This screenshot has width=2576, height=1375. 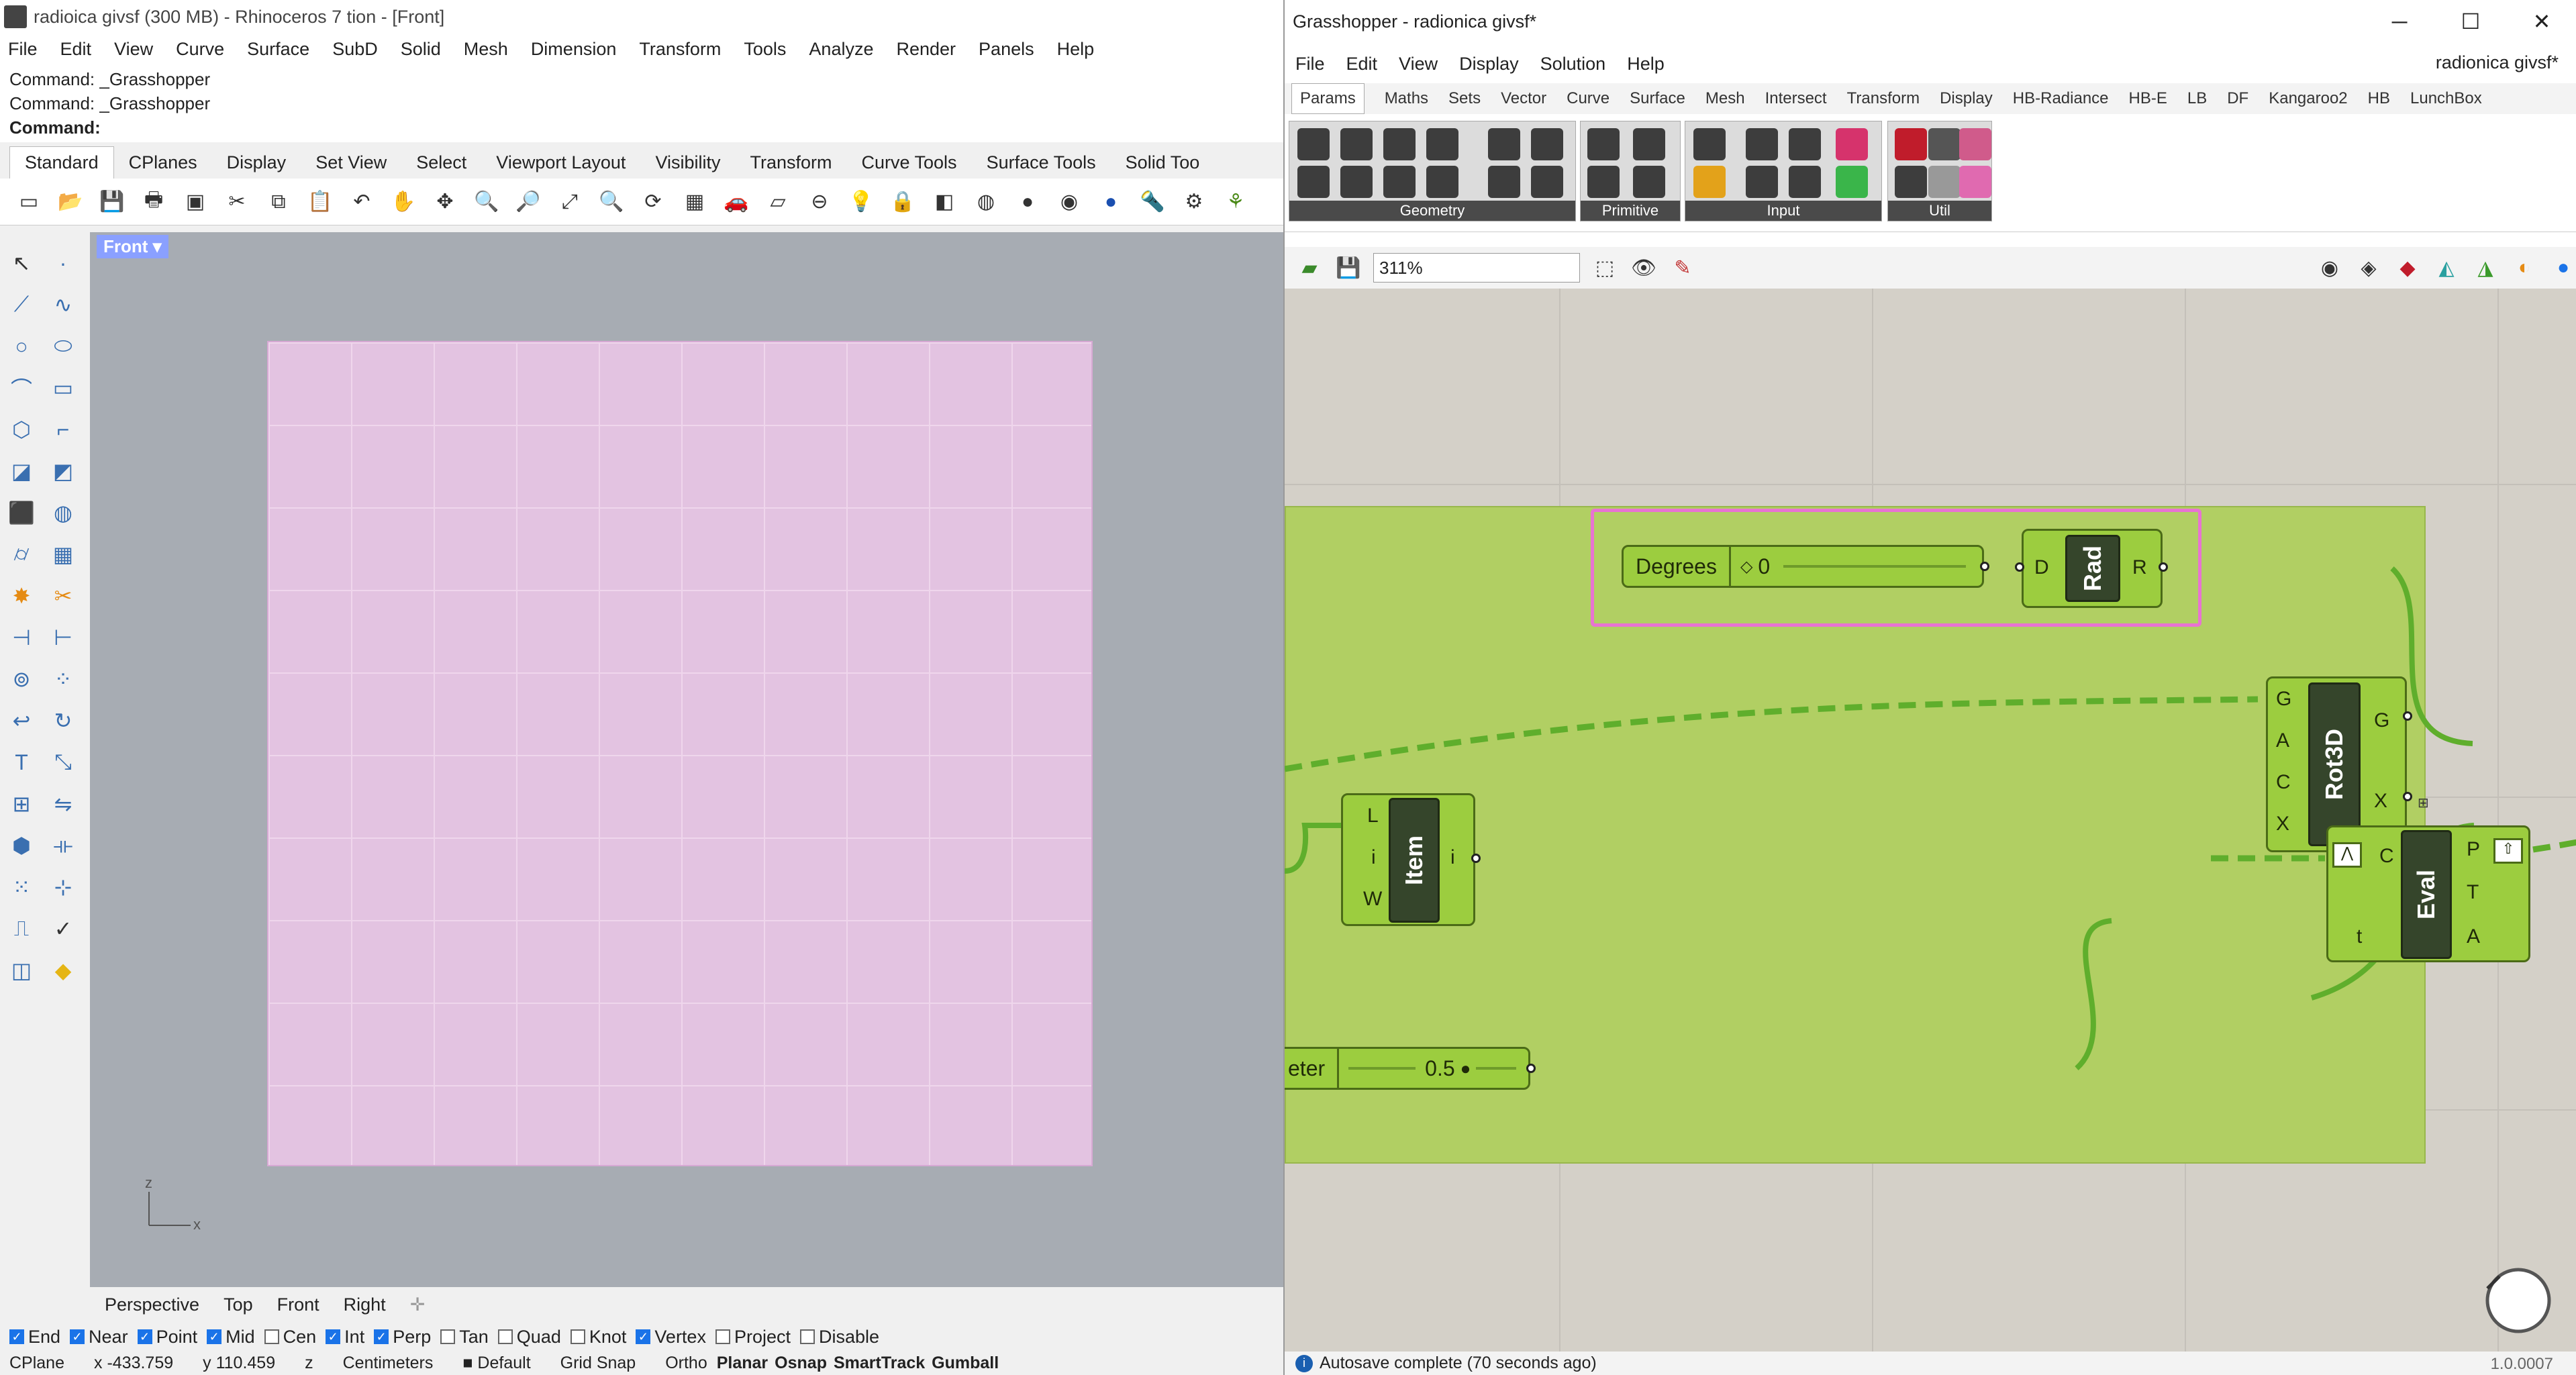 What do you see at coordinates (1069, 202) in the screenshot?
I see `rendered-sphere-icon: ◉` at bounding box center [1069, 202].